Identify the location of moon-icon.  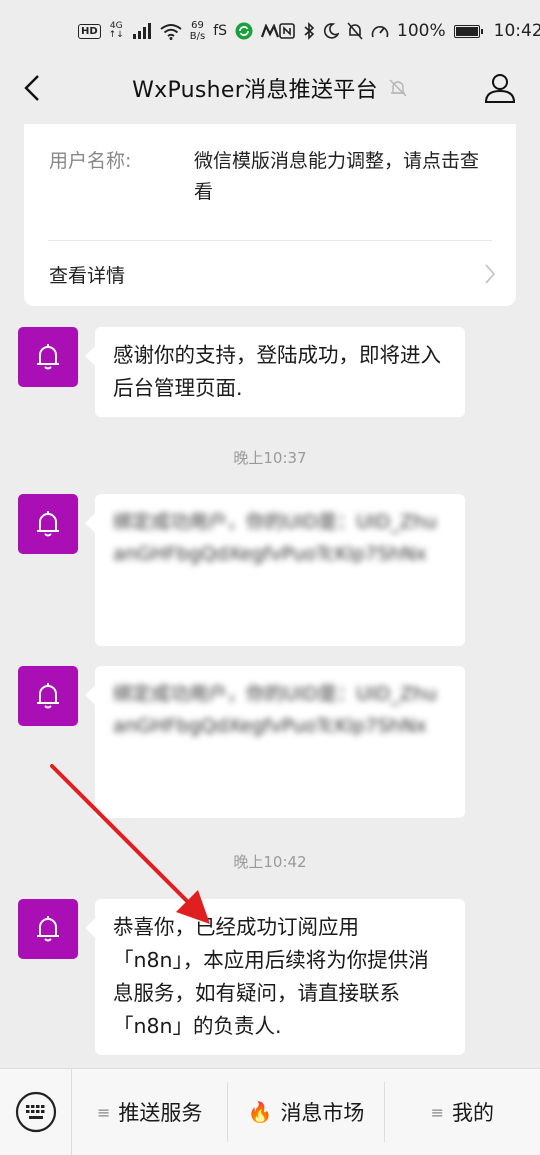
(331, 31).